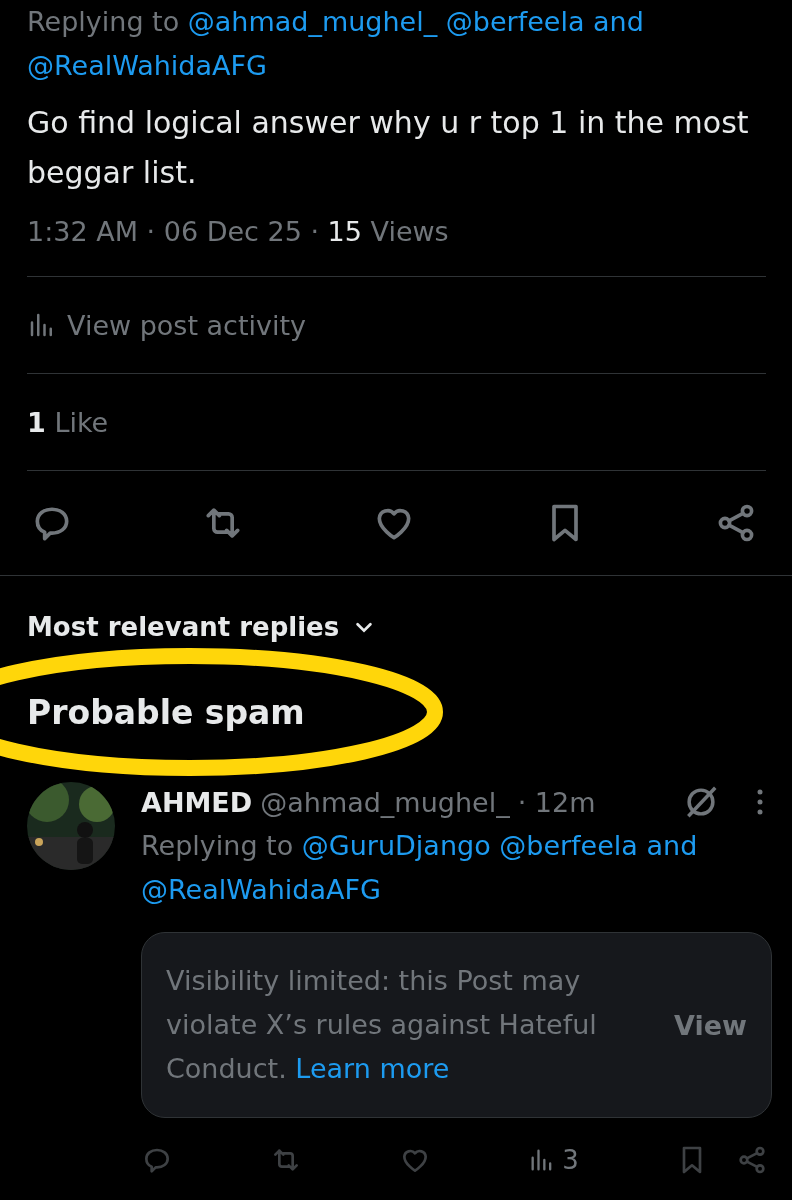 This screenshot has width=792, height=1200. I want to click on post-meta: 1:32 AM · 06 Dec 25 · 15 Views, so click(238, 231).